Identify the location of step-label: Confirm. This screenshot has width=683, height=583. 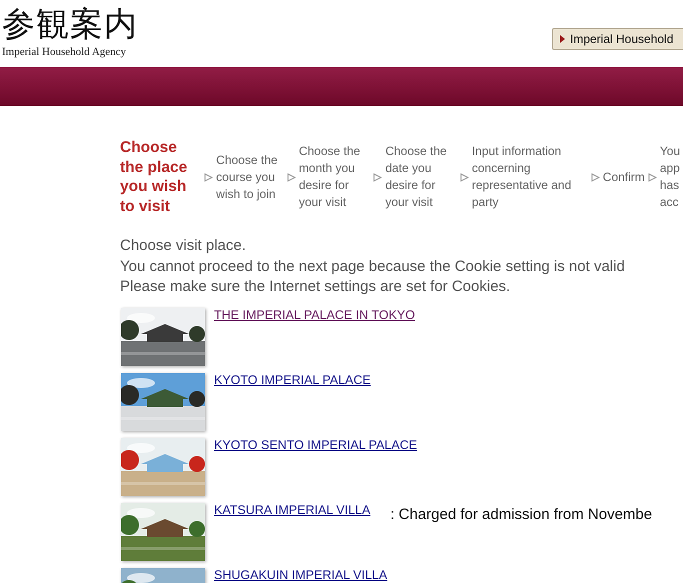
(623, 177).